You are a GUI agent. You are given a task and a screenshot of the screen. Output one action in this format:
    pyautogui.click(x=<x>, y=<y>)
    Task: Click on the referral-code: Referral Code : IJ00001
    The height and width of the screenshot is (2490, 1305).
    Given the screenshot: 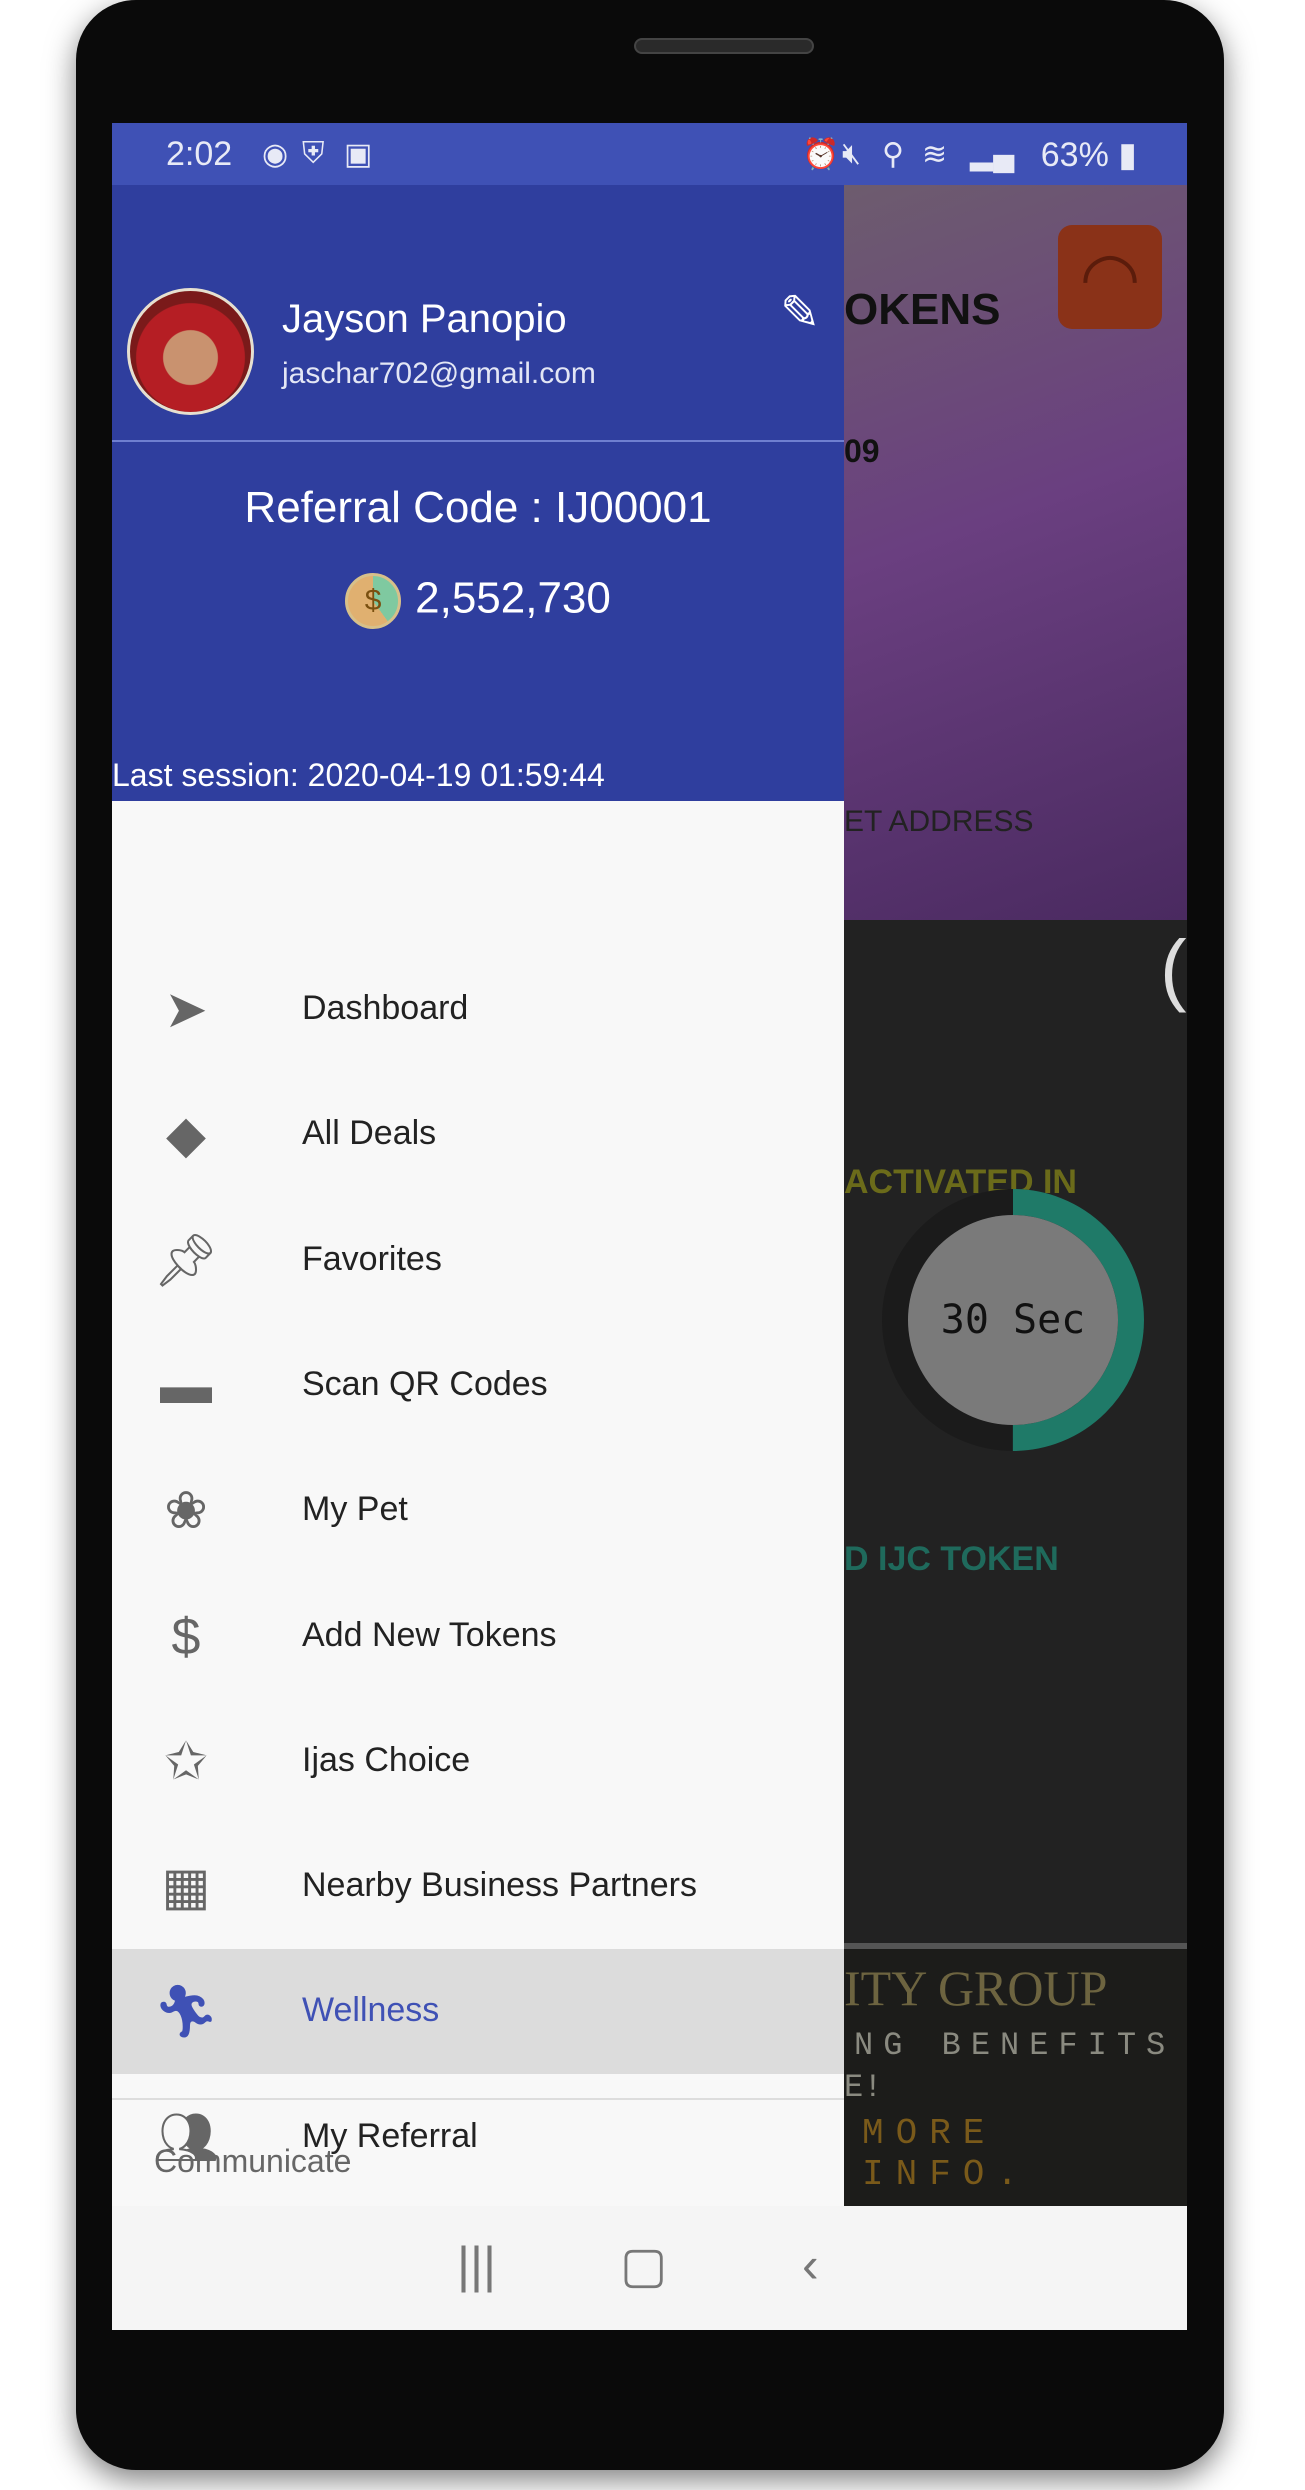 What is the action you would take?
    pyautogui.click(x=478, y=507)
    